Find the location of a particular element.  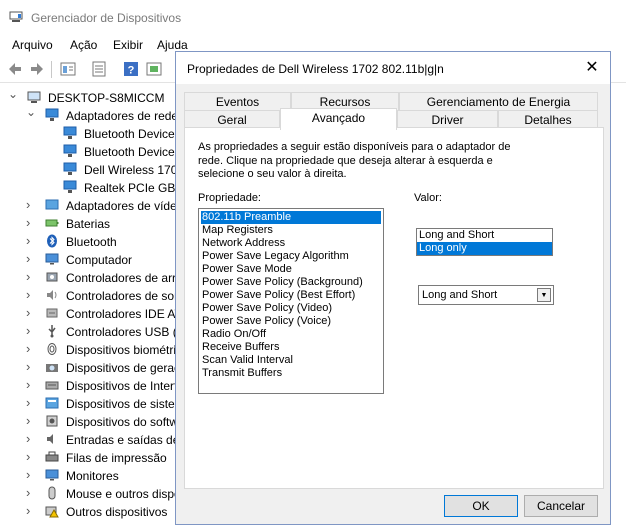

property-list-item: Receive Buffers is located at coordinates (291, 347).